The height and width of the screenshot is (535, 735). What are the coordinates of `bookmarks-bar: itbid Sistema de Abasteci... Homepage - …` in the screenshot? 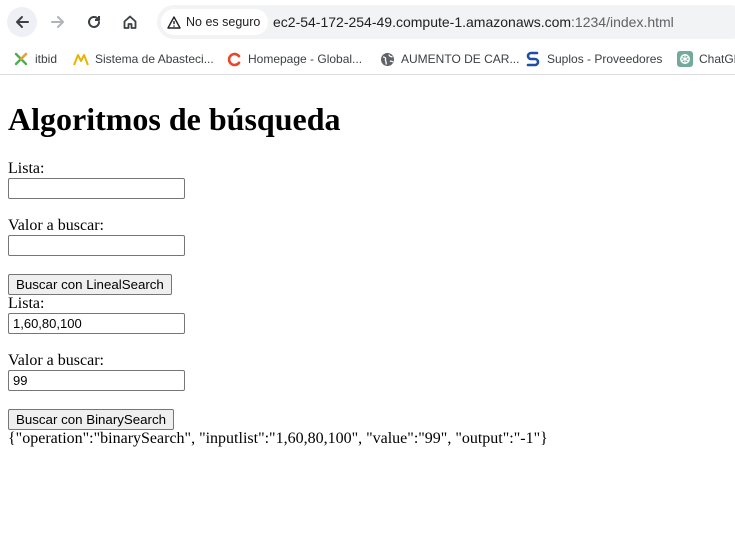 It's located at (367, 59).